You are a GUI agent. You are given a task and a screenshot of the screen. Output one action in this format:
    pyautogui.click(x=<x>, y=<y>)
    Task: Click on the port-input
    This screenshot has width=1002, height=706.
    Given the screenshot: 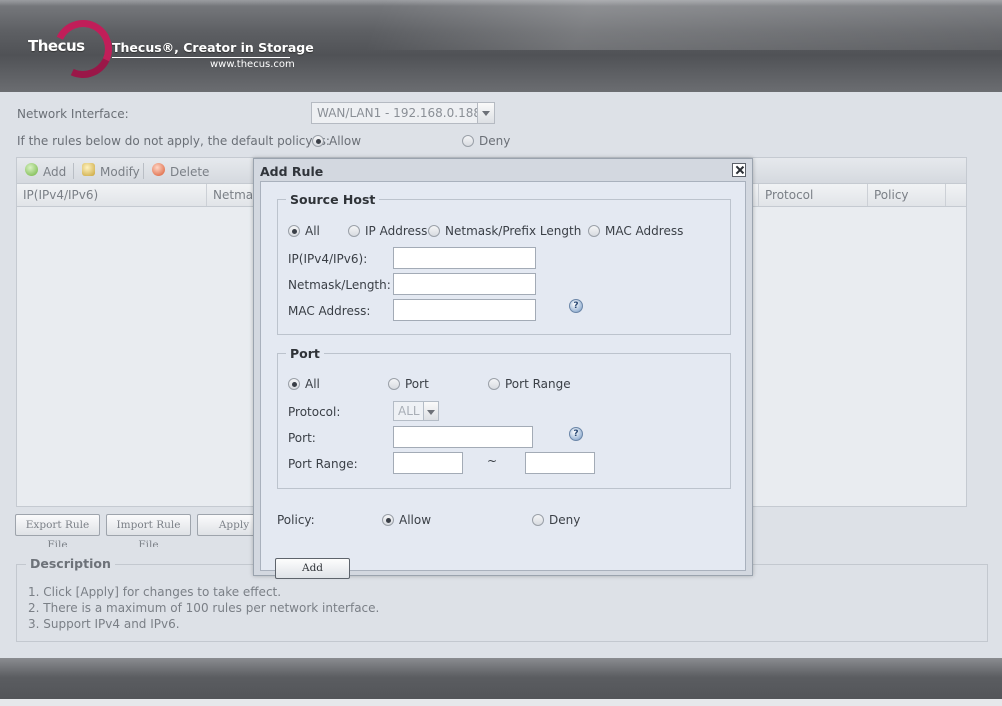 What is the action you would take?
    pyautogui.click(x=463, y=437)
    